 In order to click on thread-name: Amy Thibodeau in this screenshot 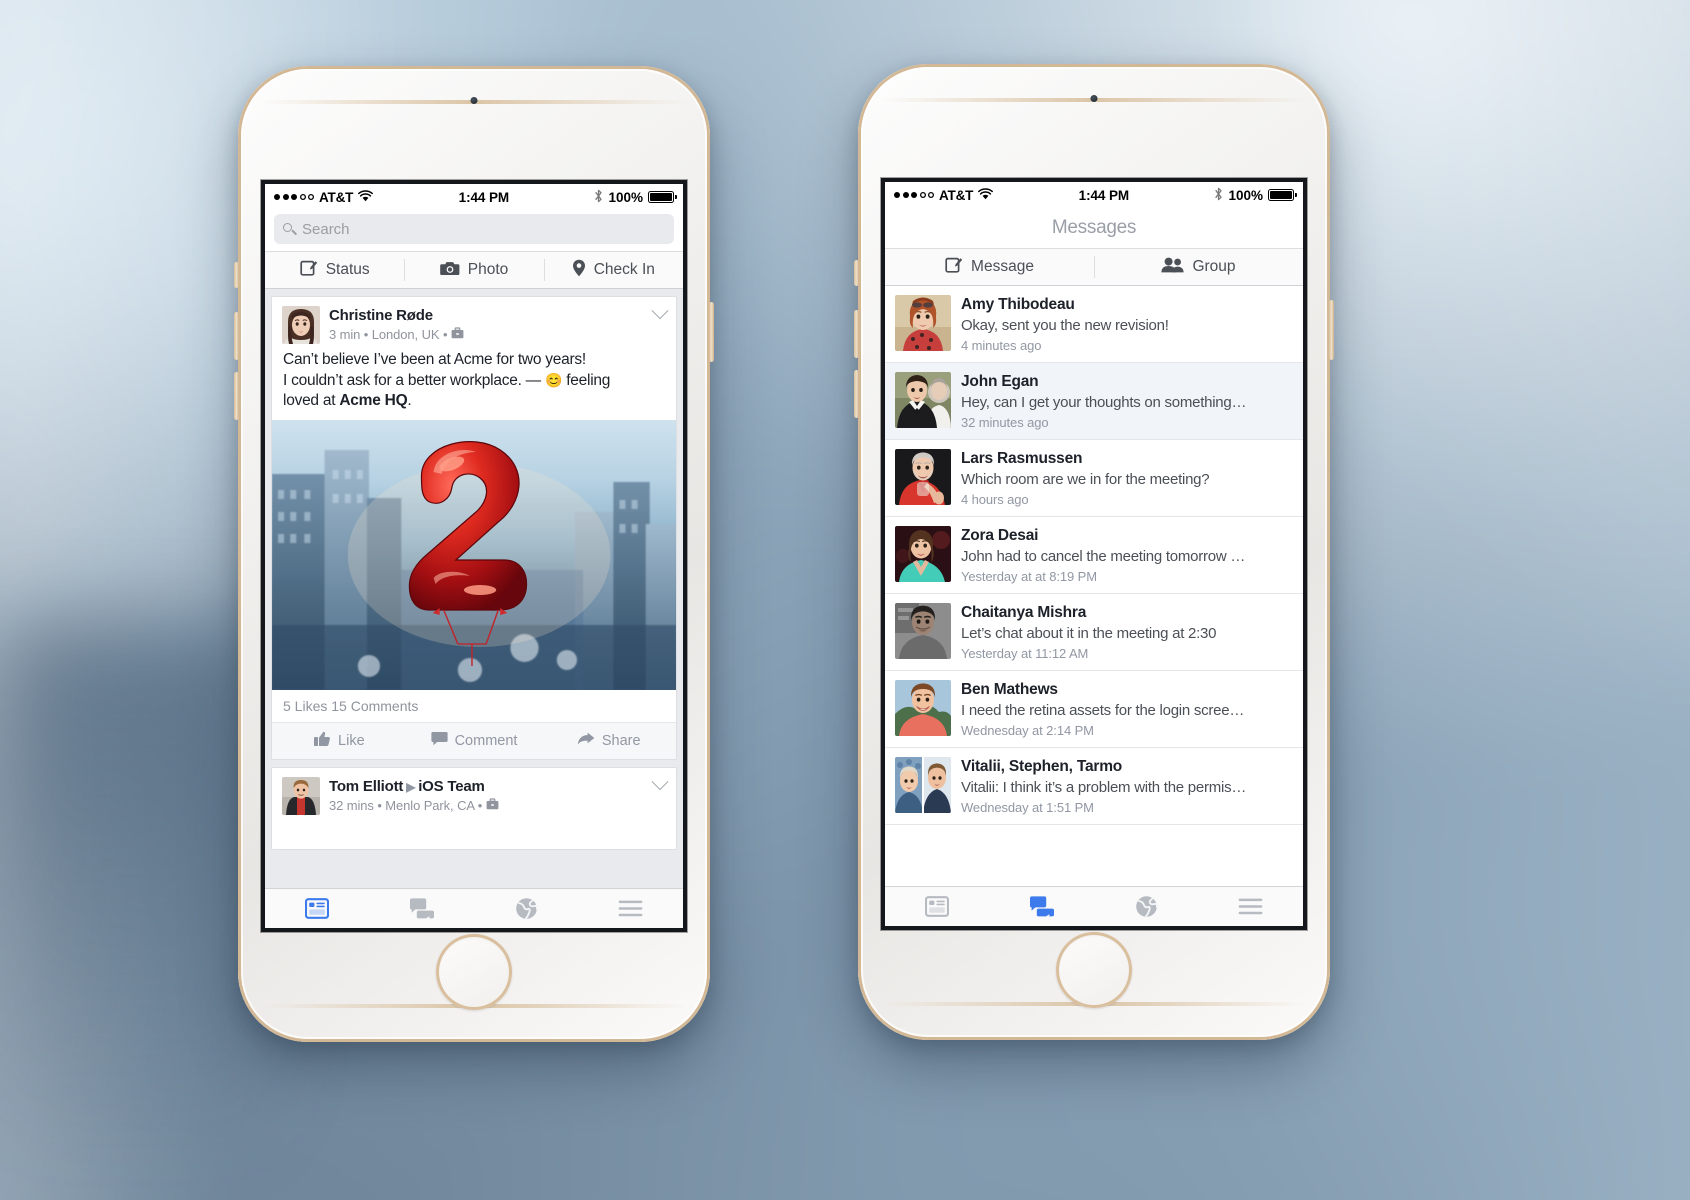, I will do `click(1018, 304)`.